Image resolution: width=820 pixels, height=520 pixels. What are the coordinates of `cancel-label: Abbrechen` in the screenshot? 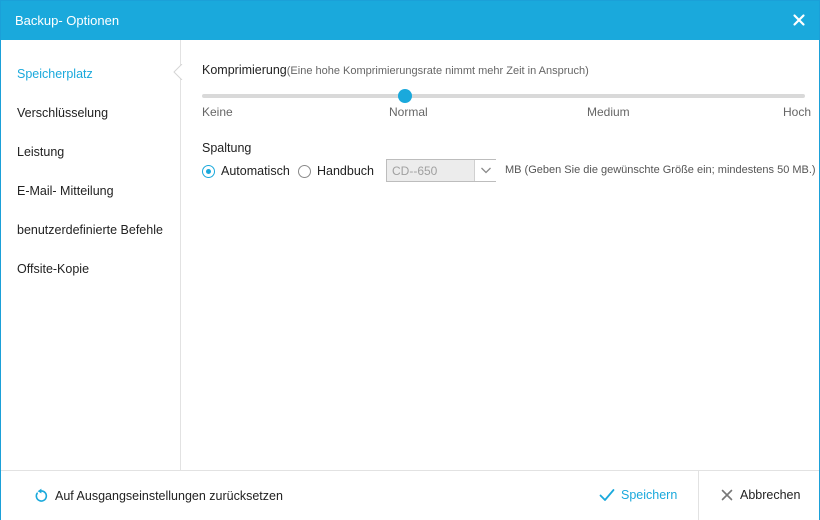 It's located at (770, 495).